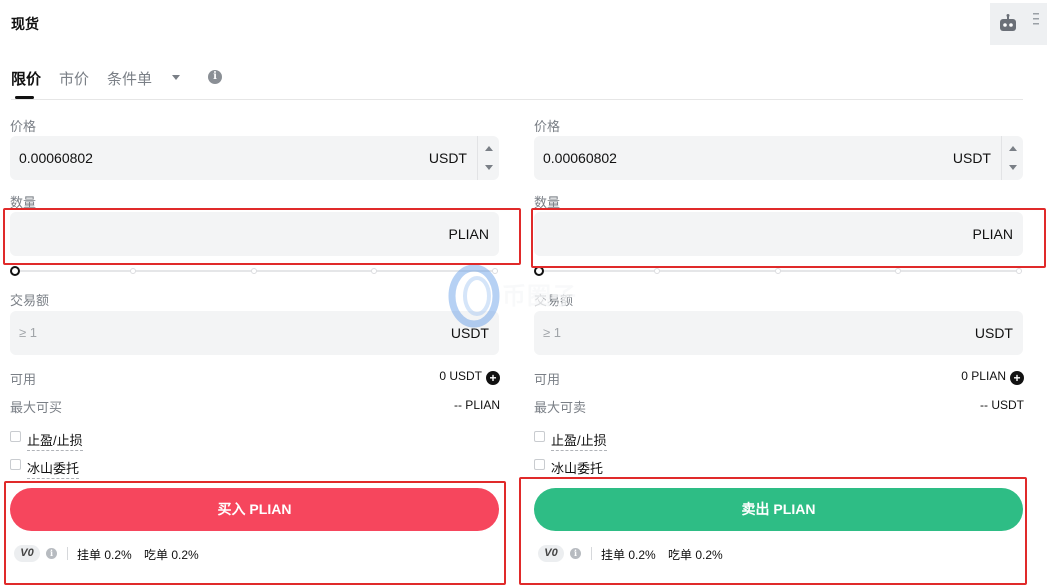 The height and width of the screenshot is (588, 1047). What do you see at coordinates (476, 405) in the screenshot?
I see `max-buy-value: -- PLIAN` at bounding box center [476, 405].